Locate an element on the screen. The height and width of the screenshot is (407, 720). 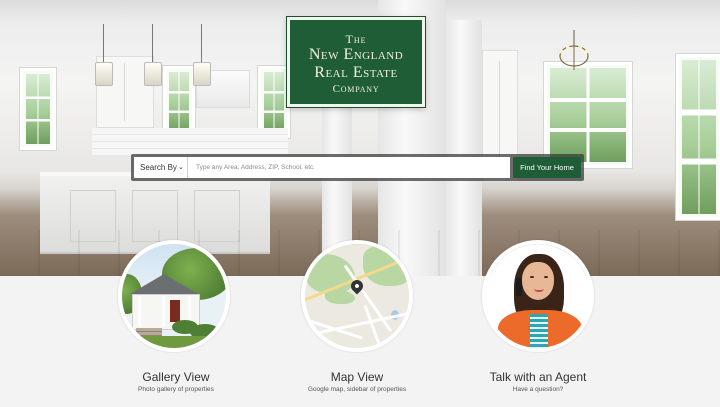
french-door is located at coordinates (698, 137).